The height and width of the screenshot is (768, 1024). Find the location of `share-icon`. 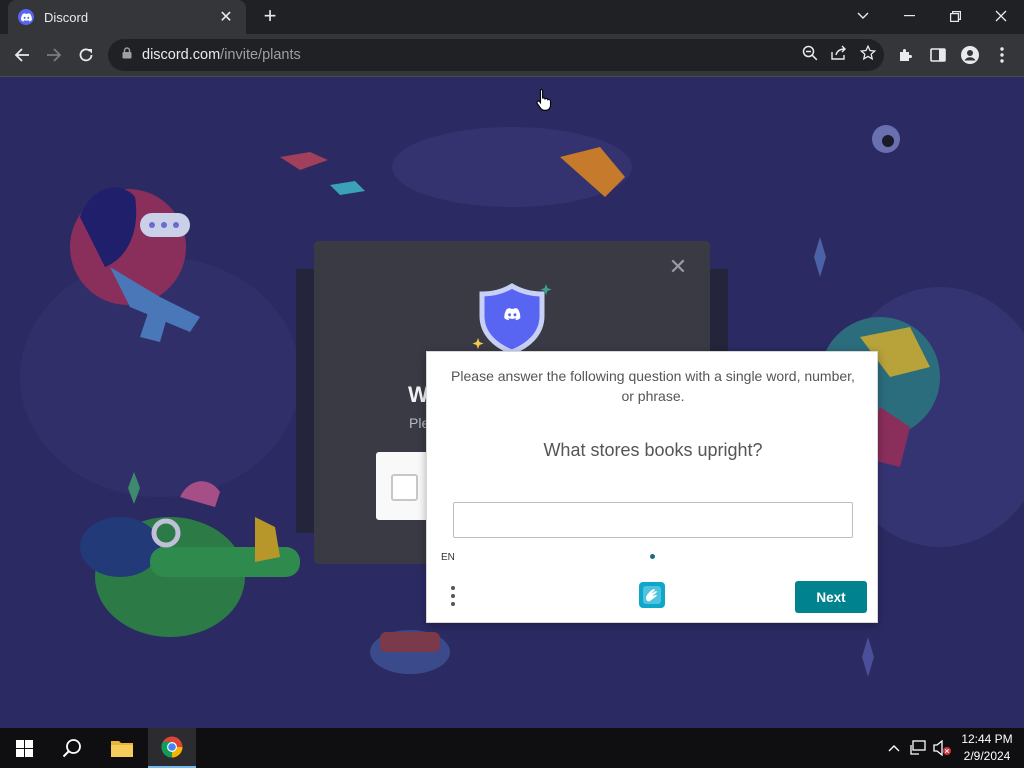

share-icon is located at coordinates (839, 55).